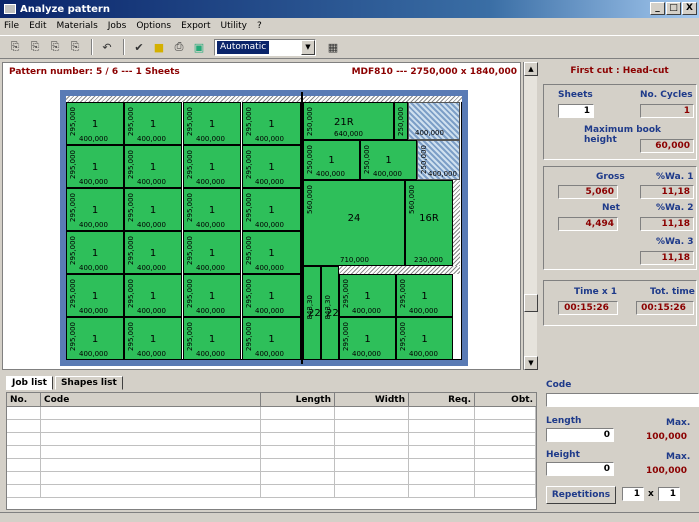 This screenshot has width=699, height=522. I want to click on piece-1: 250,000 1 400,000, so click(331, 160).